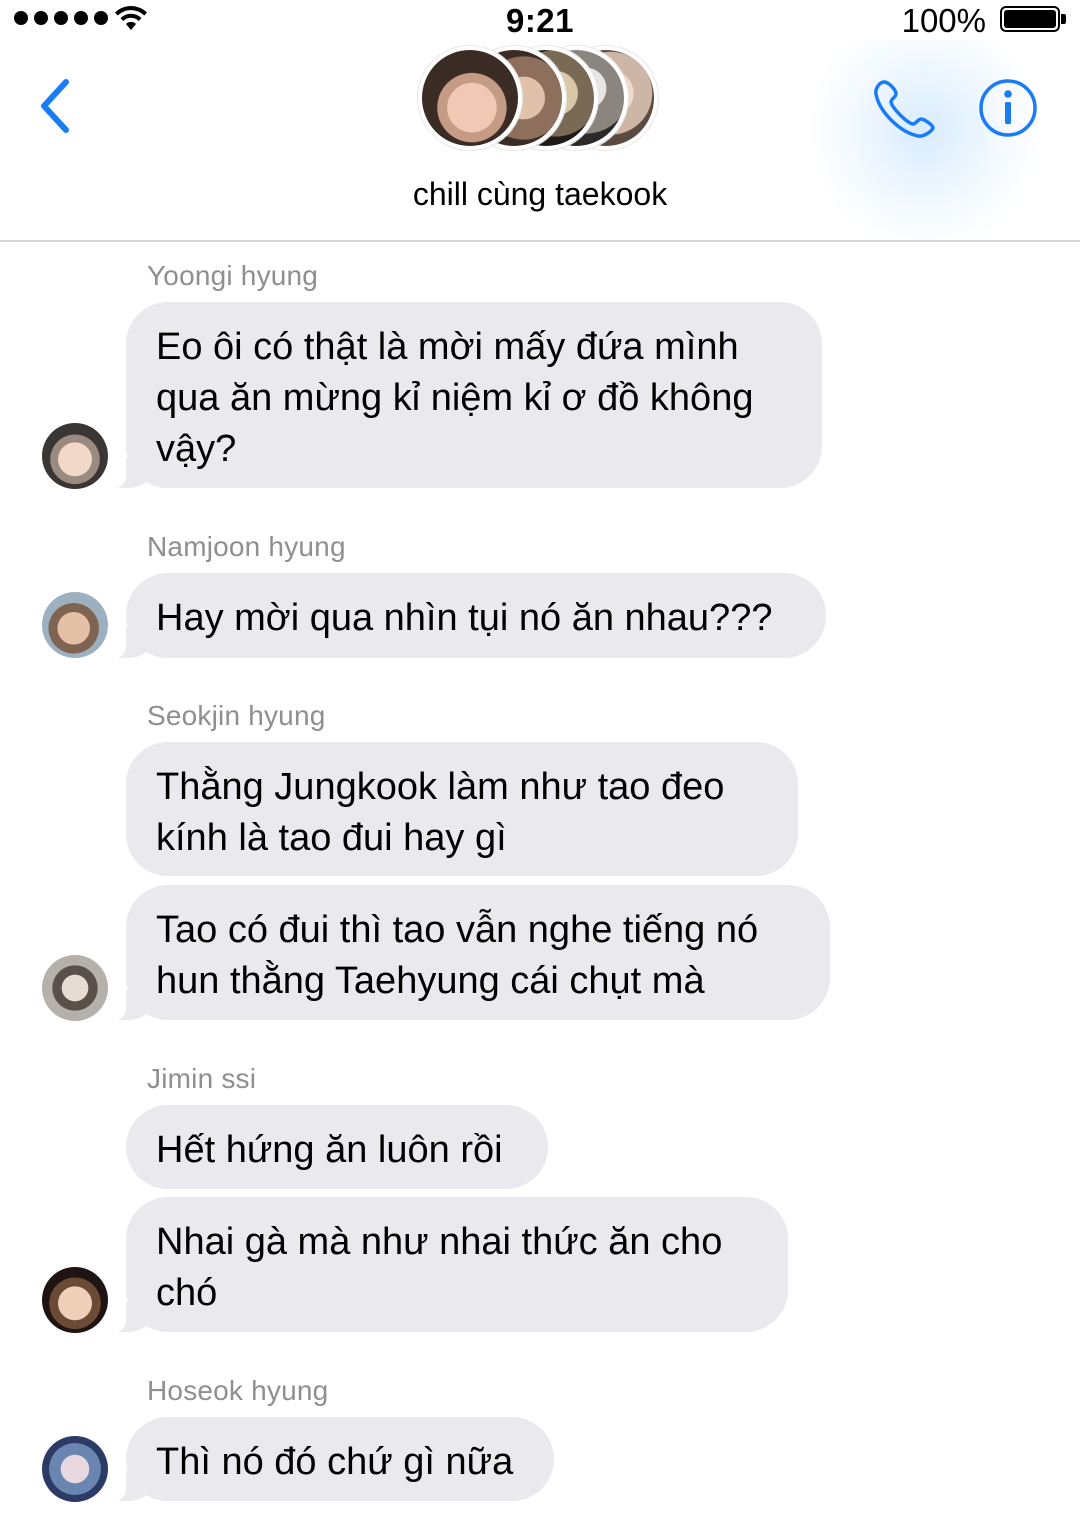 This screenshot has width=1080, height=1536. What do you see at coordinates (1063, 19) in the screenshot?
I see `battery-cap` at bounding box center [1063, 19].